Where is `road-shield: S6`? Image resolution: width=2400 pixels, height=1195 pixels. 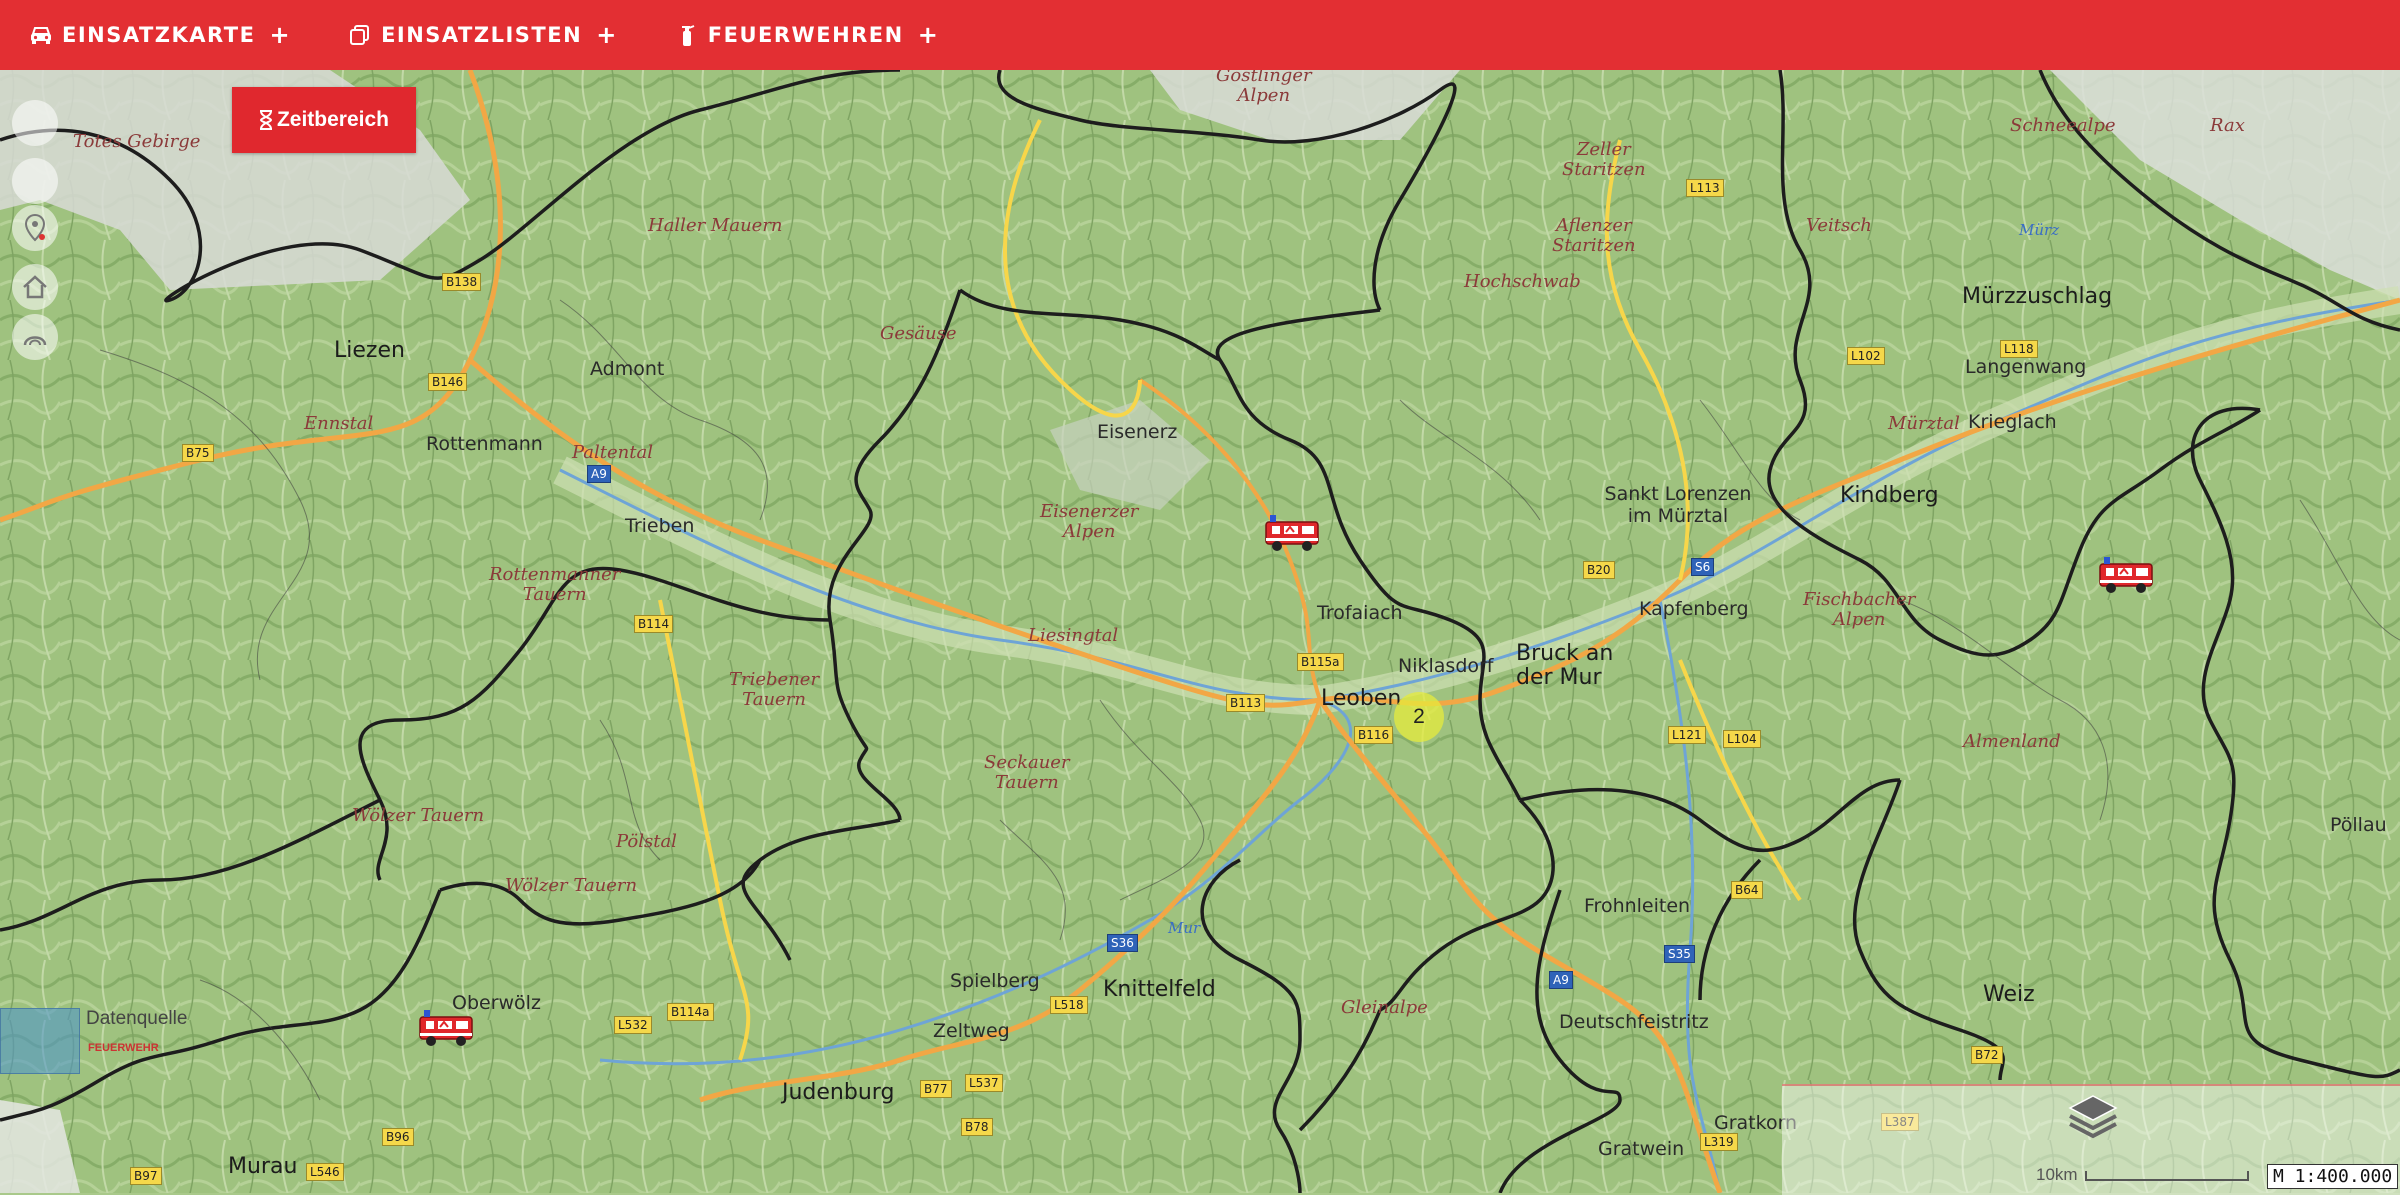
road-shield: S6 is located at coordinates (1703, 567).